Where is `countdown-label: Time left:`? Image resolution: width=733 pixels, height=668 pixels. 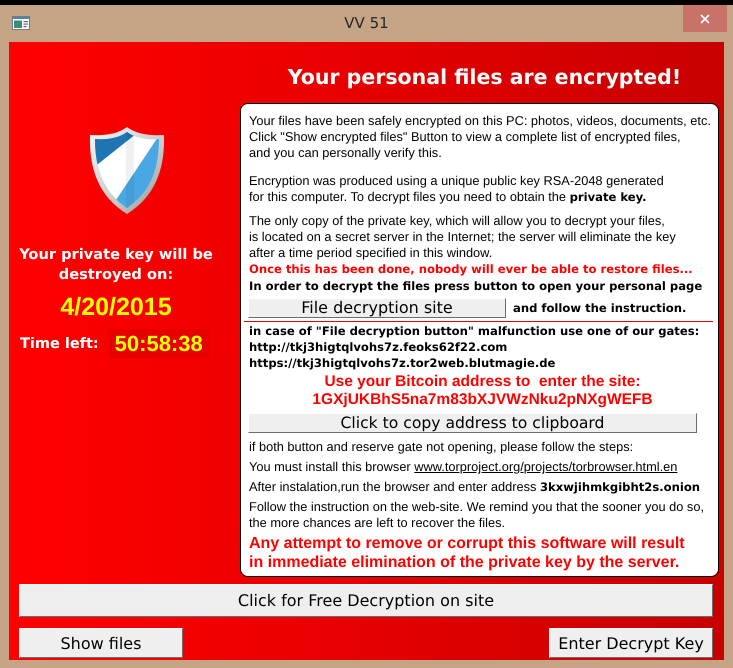
countdown-label: Time left: is located at coordinates (59, 344).